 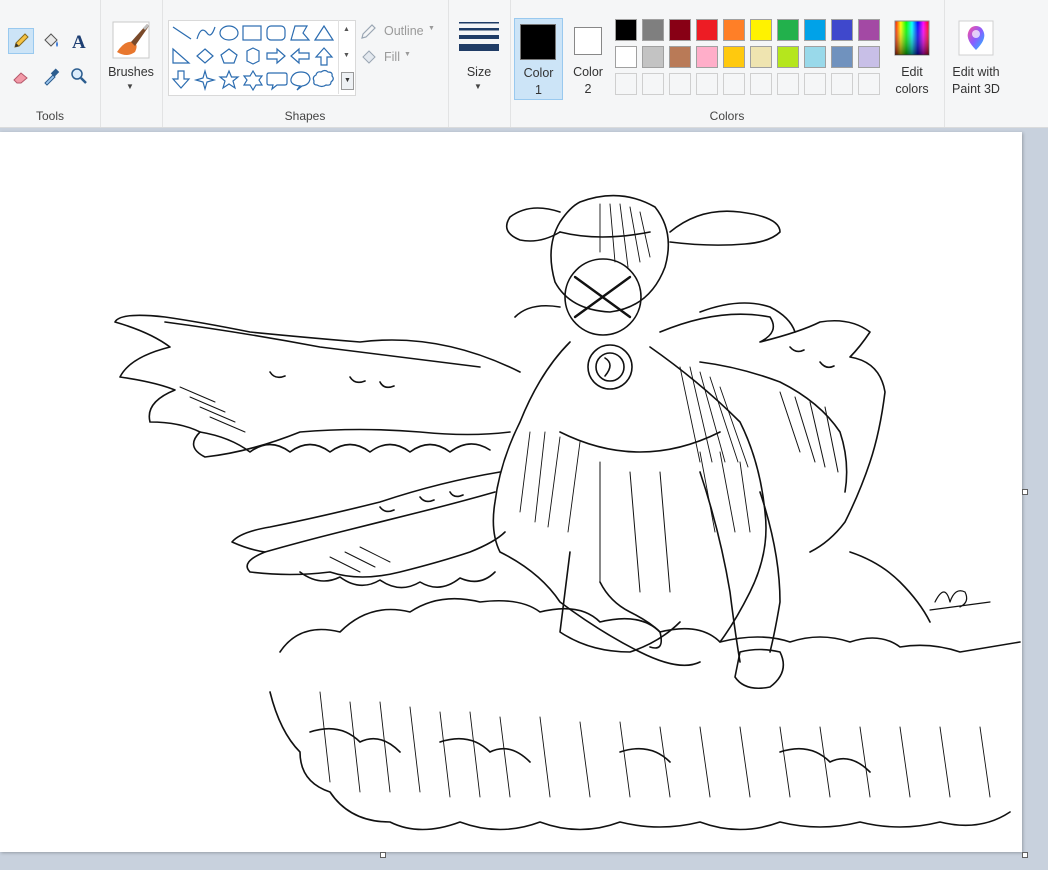 I want to click on line-shape-icon, so click(x=182, y=33).